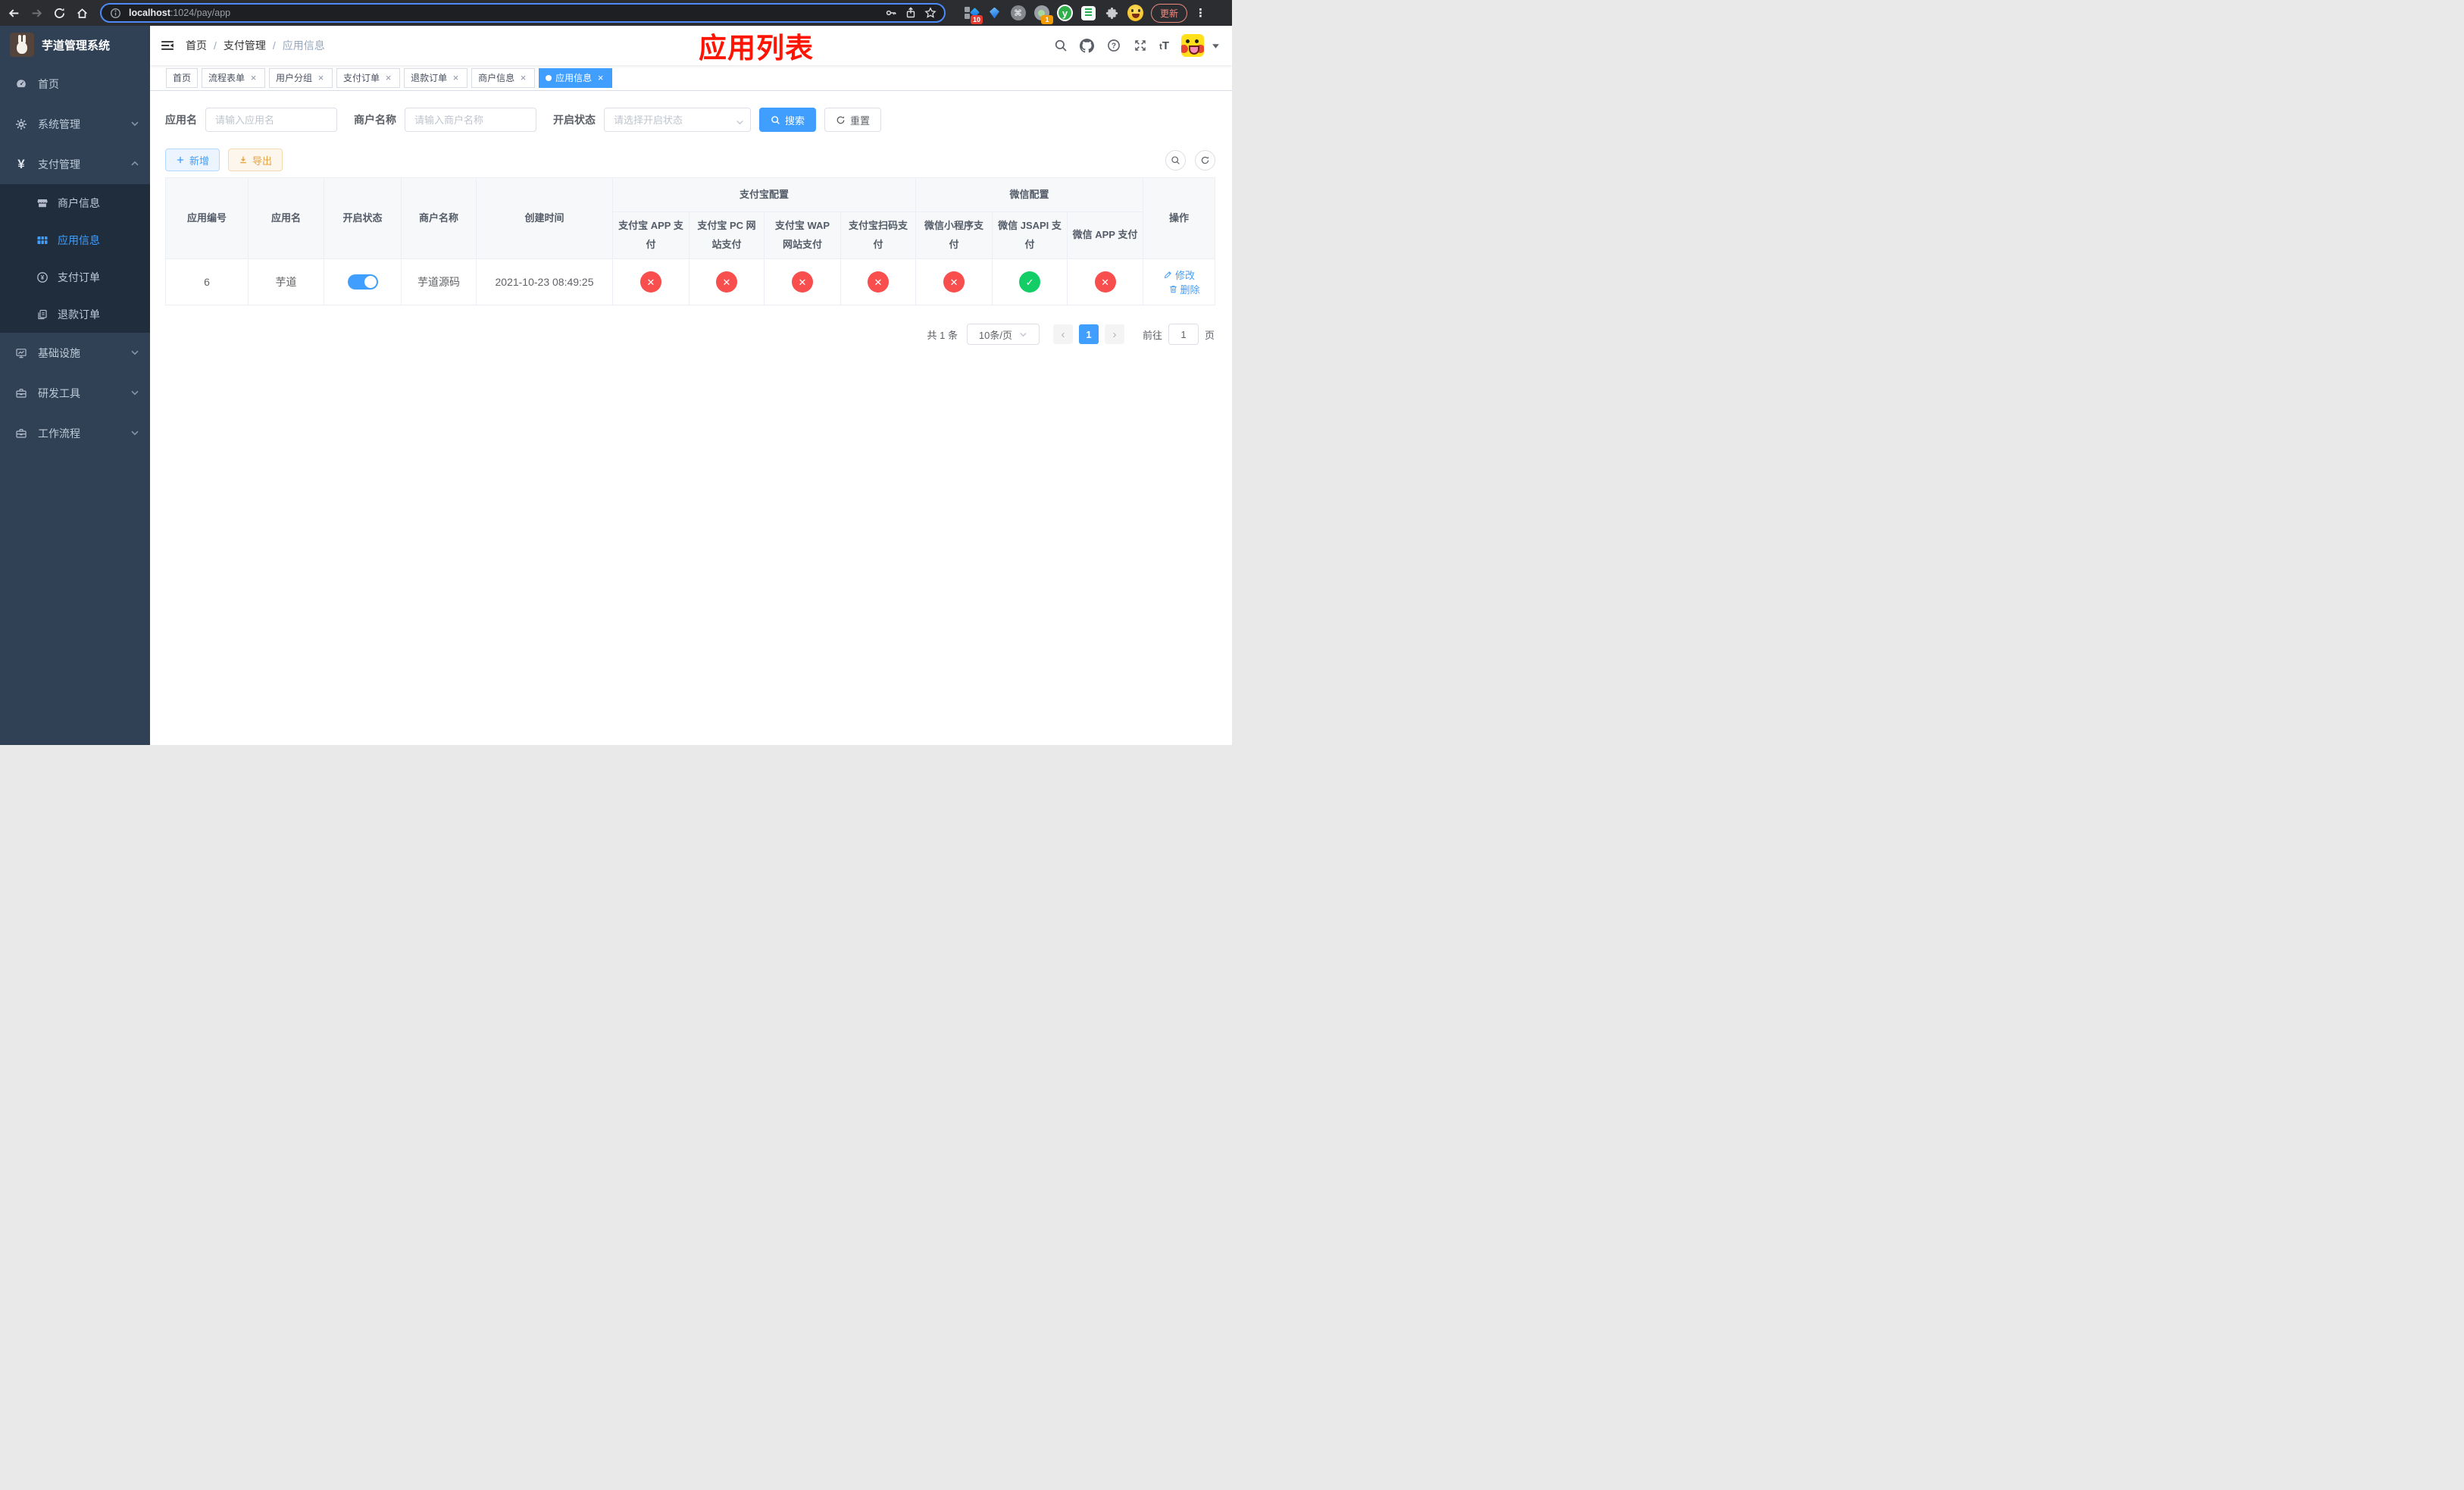 Image resolution: width=2464 pixels, height=1490 pixels. I want to click on refund-docs-icon, so click(42, 314).